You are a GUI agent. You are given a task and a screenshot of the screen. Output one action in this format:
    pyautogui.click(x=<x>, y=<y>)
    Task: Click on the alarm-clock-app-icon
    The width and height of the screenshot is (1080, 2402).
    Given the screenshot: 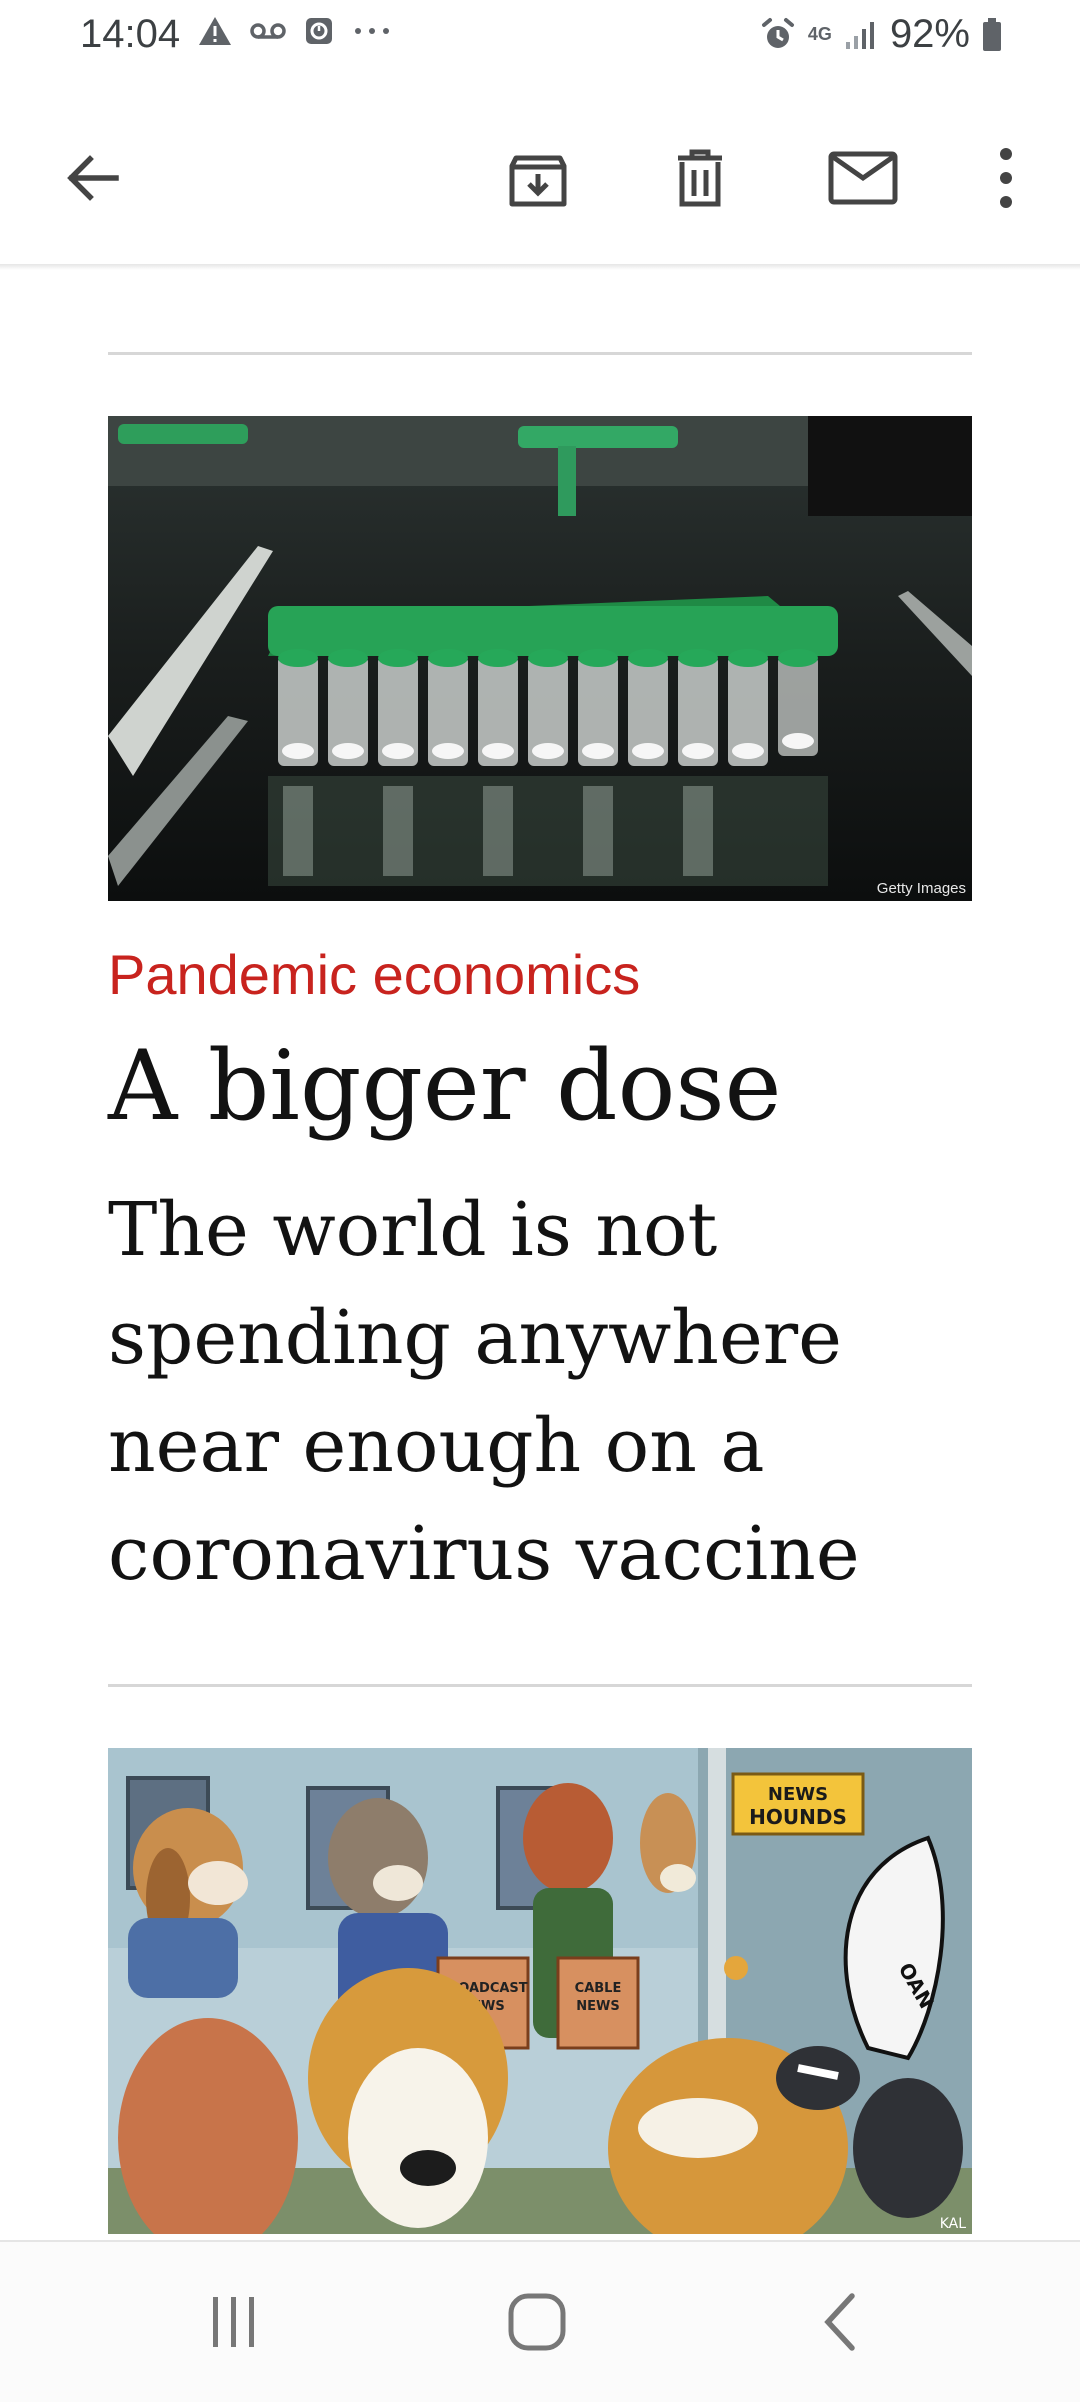 What is the action you would take?
    pyautogui.click(x=319, y=31)
    